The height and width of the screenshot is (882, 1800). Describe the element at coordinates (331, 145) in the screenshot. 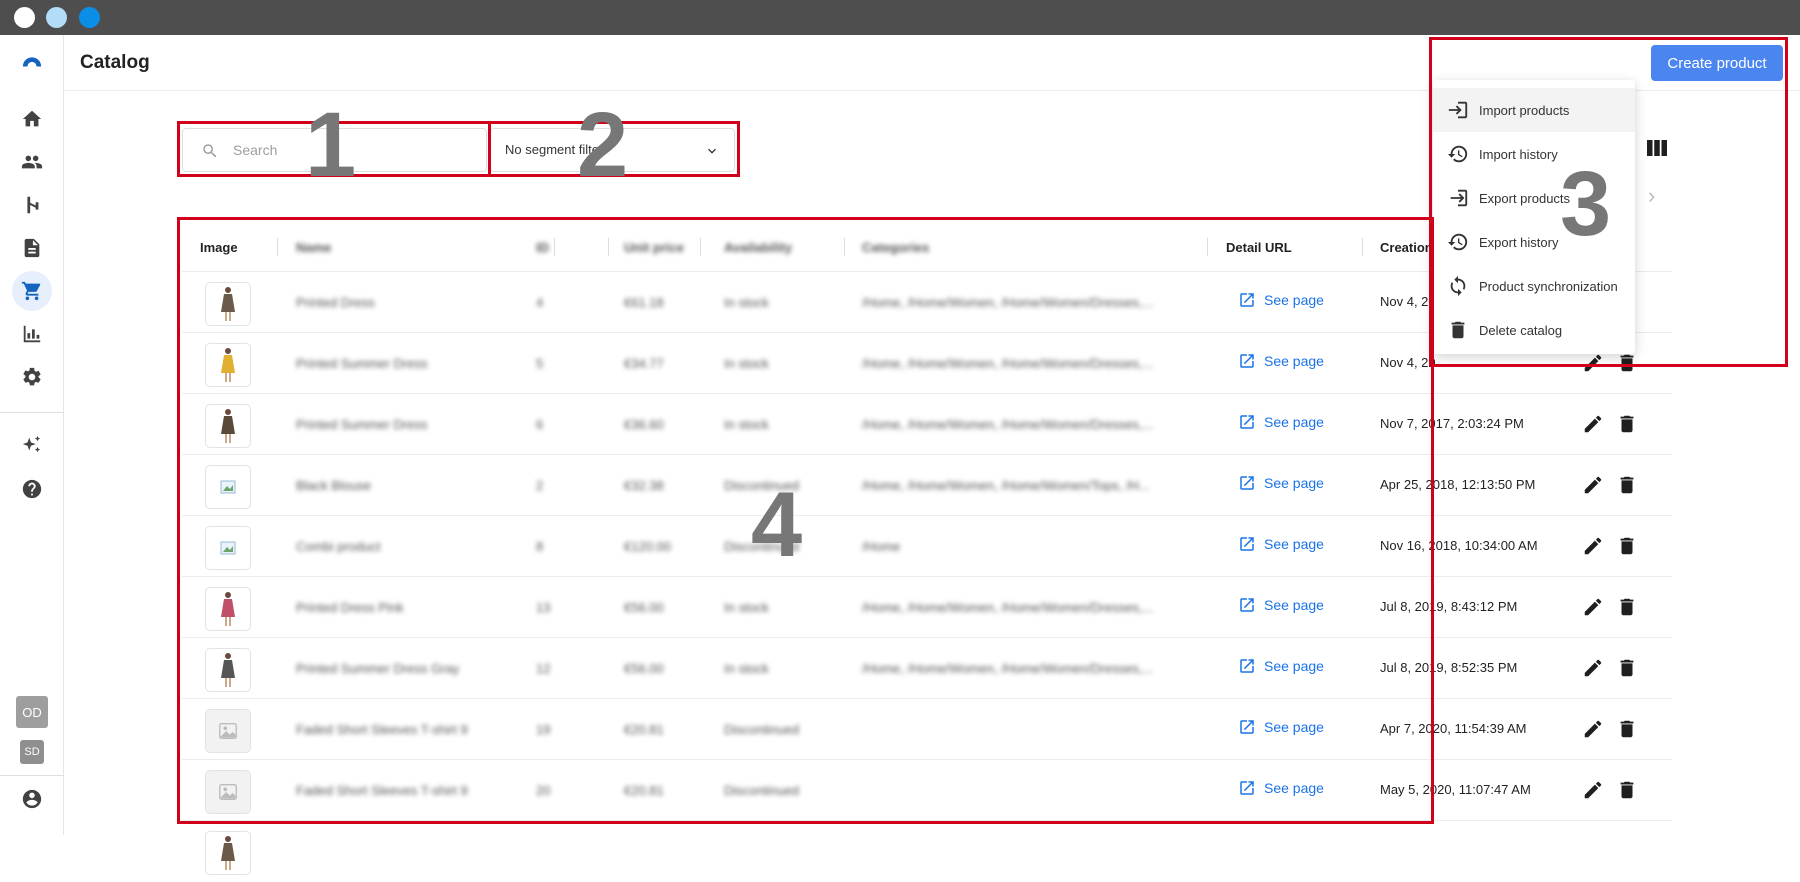

I see `annotation-number-1: 1` at that location.